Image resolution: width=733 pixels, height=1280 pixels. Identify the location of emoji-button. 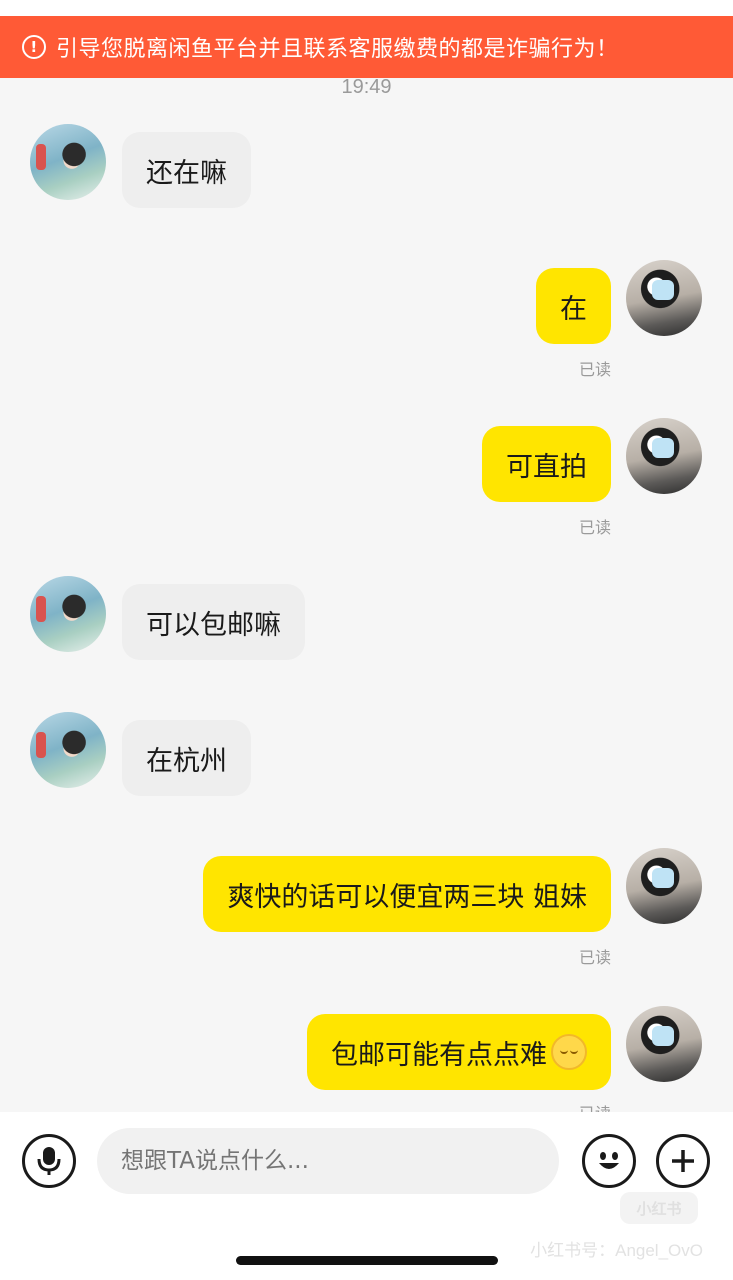
(609, 1161).